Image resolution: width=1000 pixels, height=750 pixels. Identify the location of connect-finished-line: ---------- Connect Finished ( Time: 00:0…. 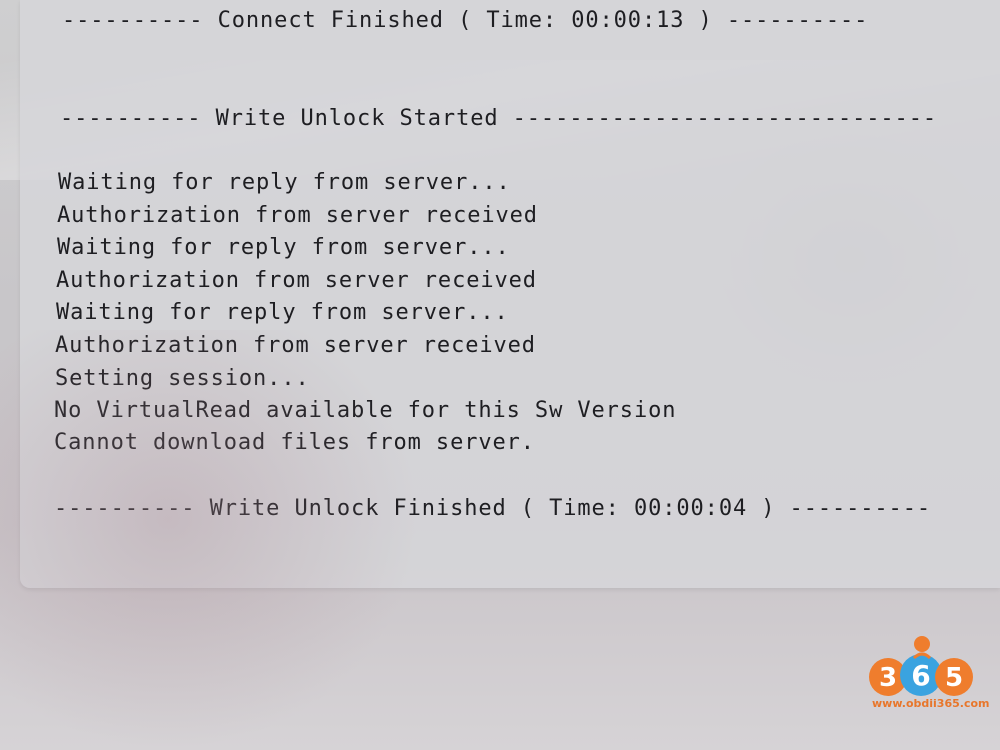
(465, 20).